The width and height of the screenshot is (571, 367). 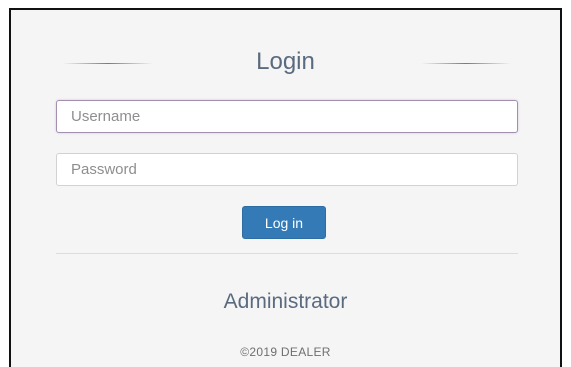 What do you see at coordinates (287, 169) in the screenshot?
I see `password-input` at bounding box center [287, 169].